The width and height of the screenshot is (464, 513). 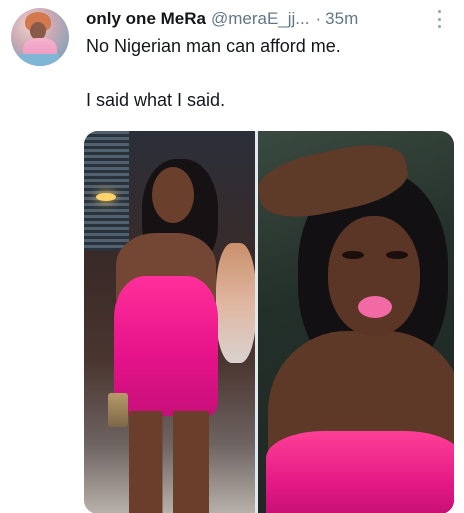 What do you see at coordinates (39, 60) in the screenshot?
I see `avatar-jeans` at bounding box center [39, 60].